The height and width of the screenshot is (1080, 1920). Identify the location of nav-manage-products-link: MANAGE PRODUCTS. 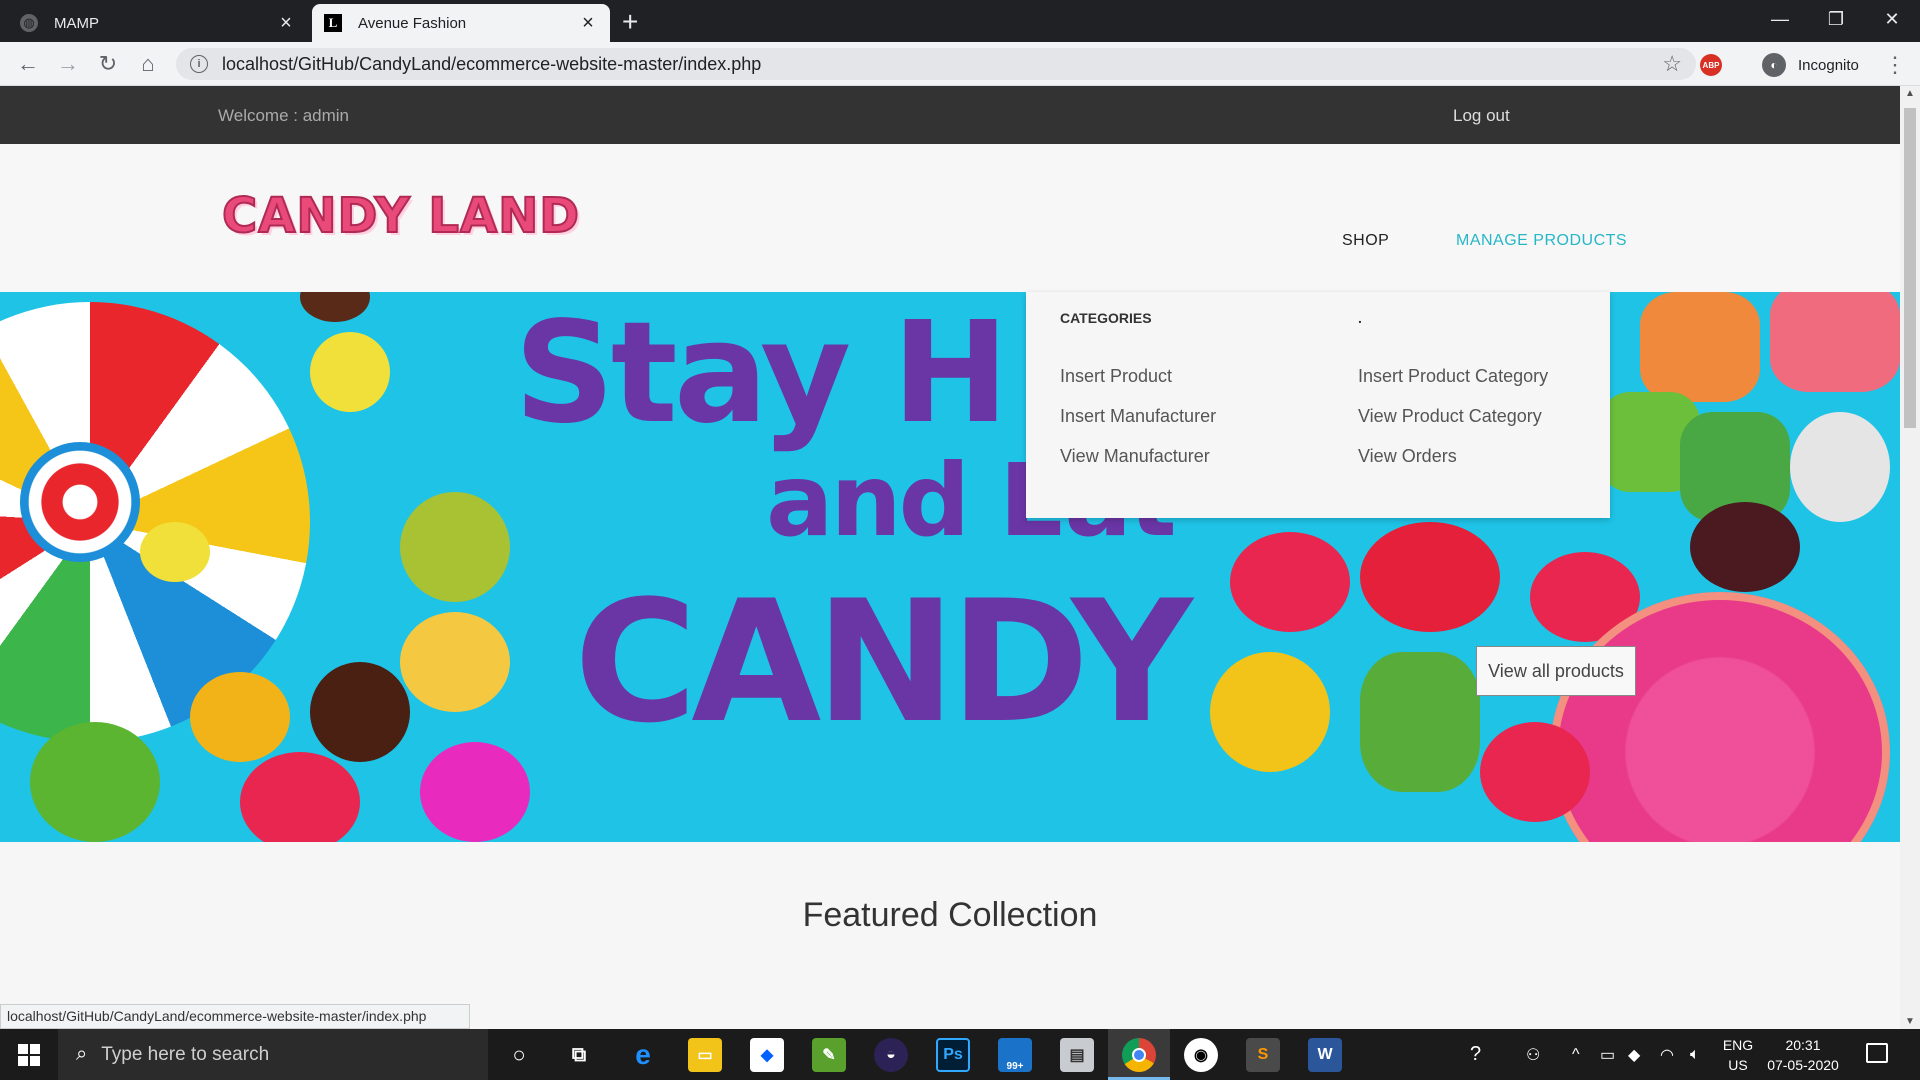
(1541, 241).